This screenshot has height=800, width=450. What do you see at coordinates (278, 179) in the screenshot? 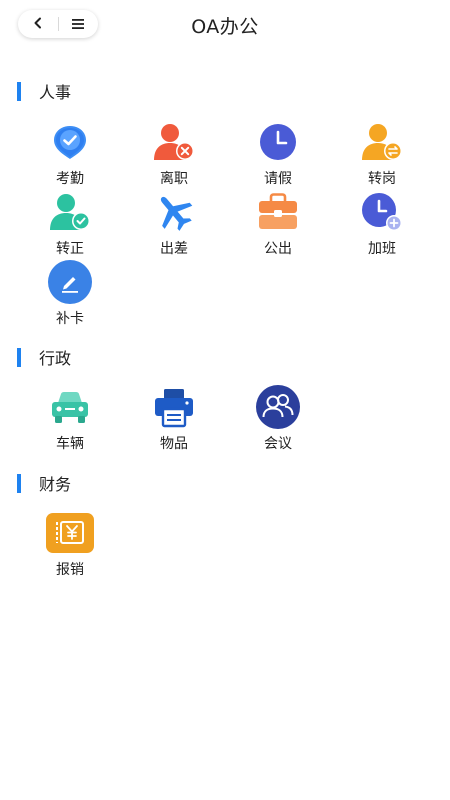
I see `item-label: 请假` at bounding box center [278, 179].